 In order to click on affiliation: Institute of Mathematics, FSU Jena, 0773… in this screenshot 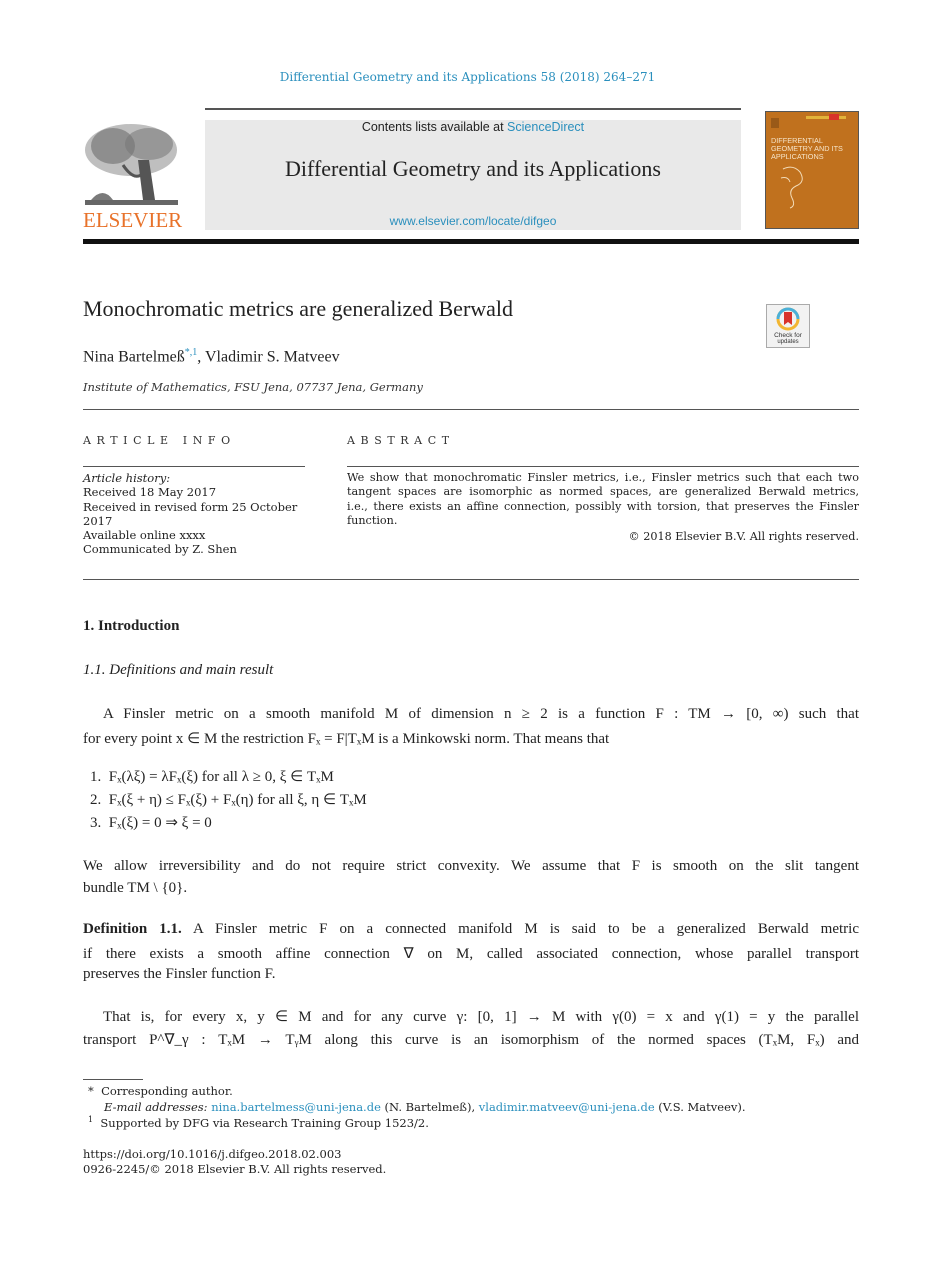, I will do `click(253, 387)`.